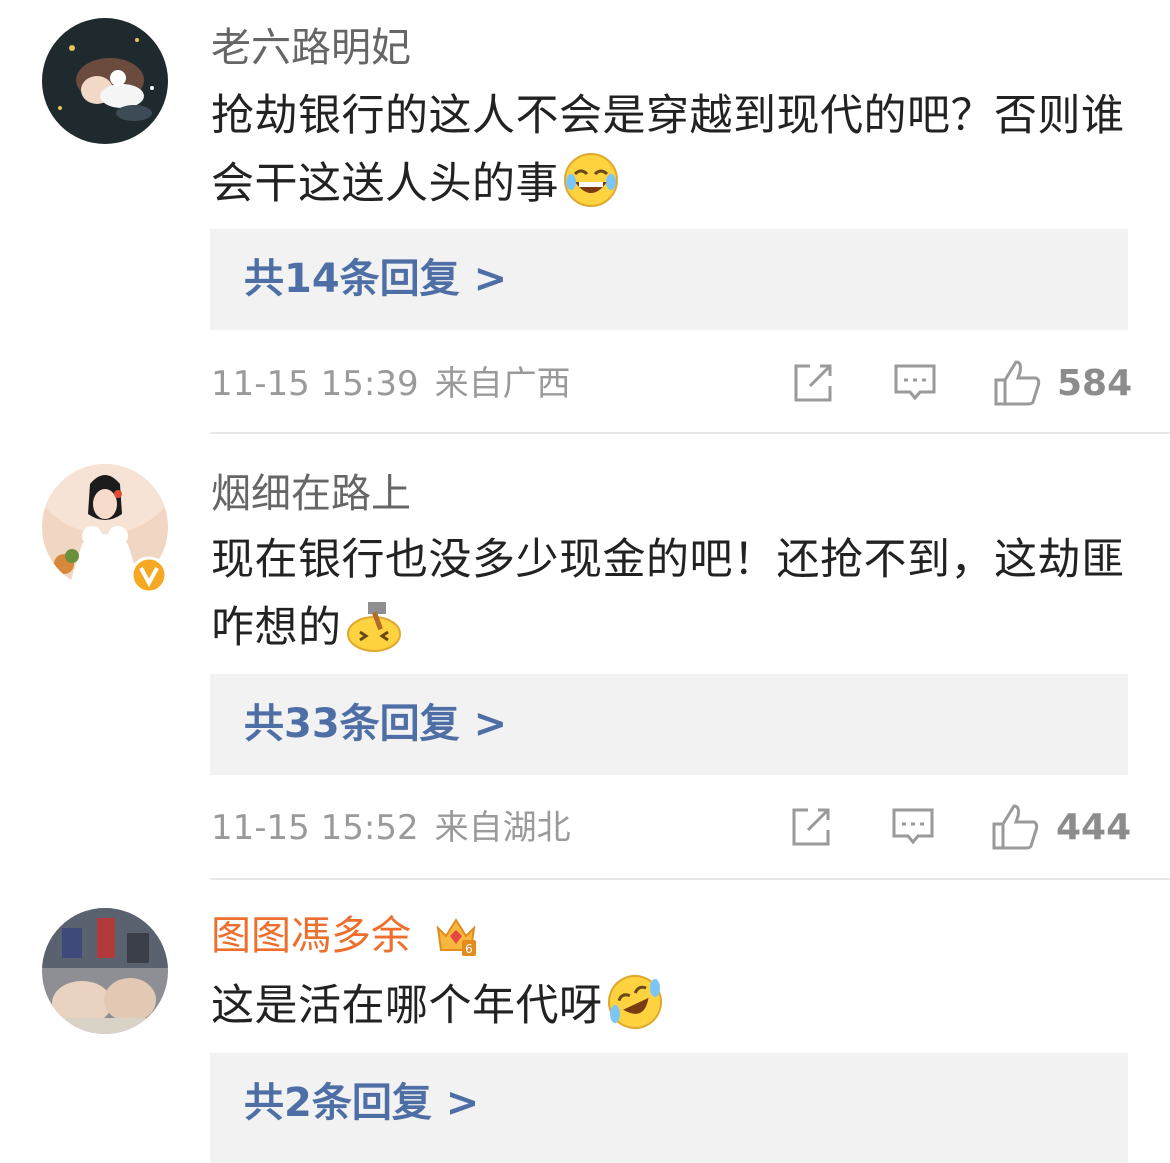 This screenshot has height=1163, width=1170. I want to click on hammer-head-emoji-icon, so click(374, 624).